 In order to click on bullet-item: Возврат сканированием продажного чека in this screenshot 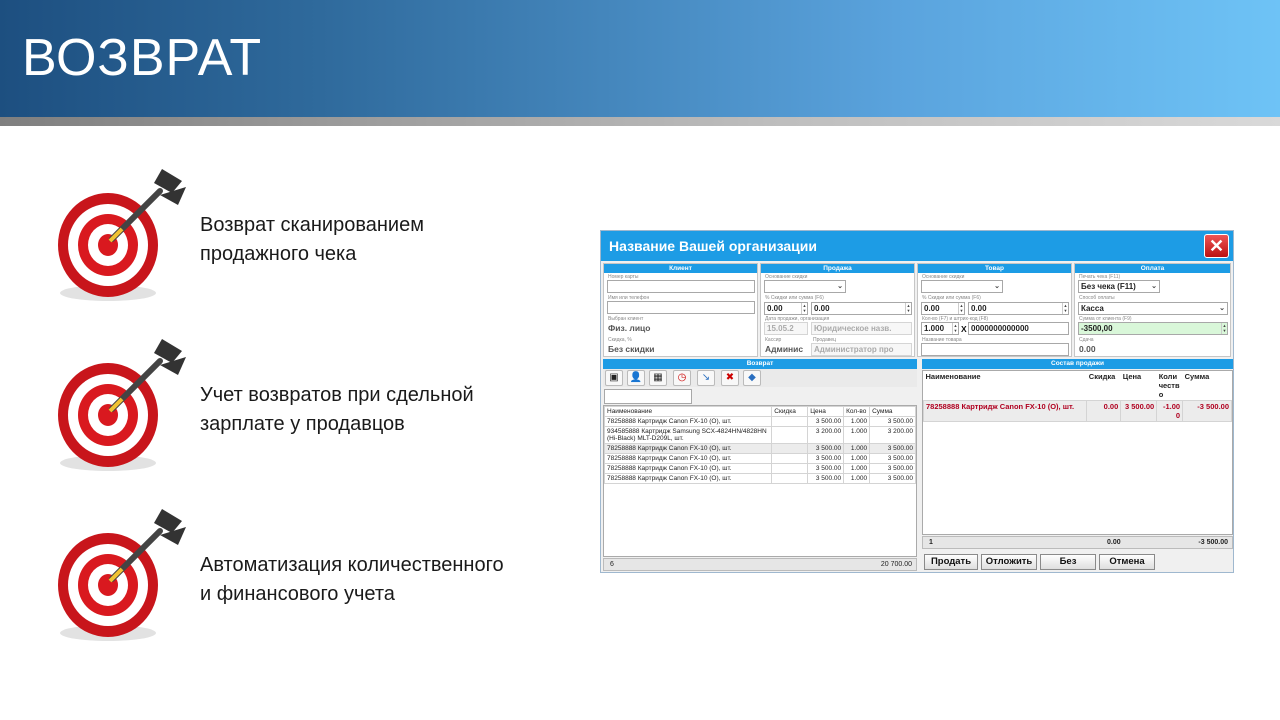, I will do `click(330, 235)`.